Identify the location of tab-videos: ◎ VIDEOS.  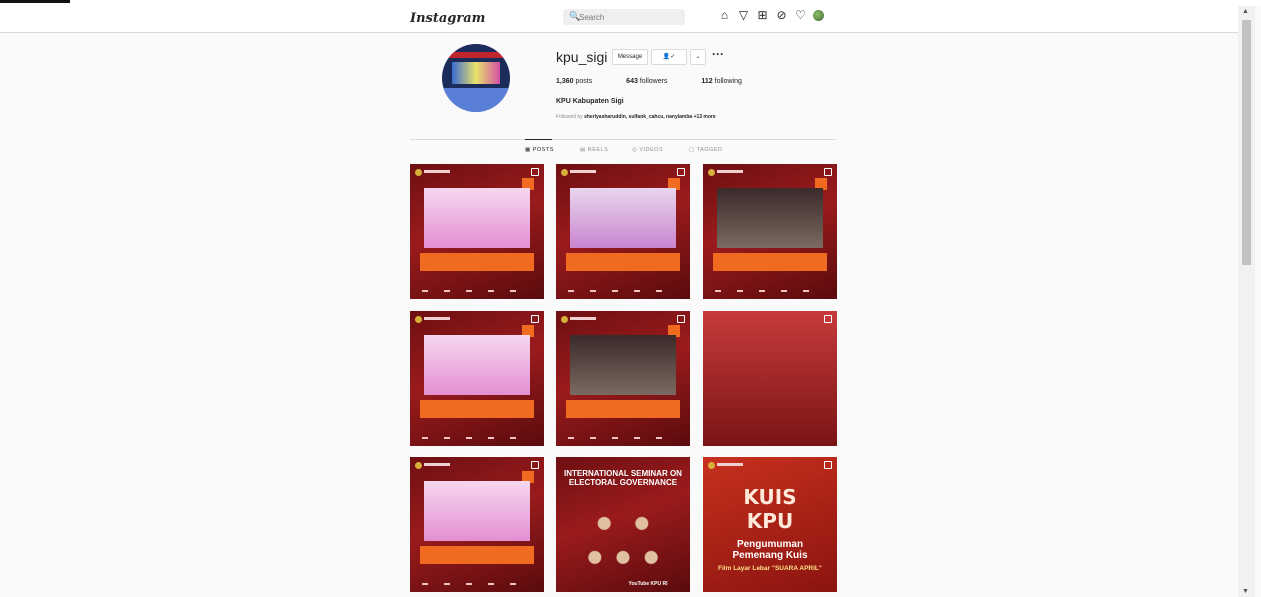
(647, 150).